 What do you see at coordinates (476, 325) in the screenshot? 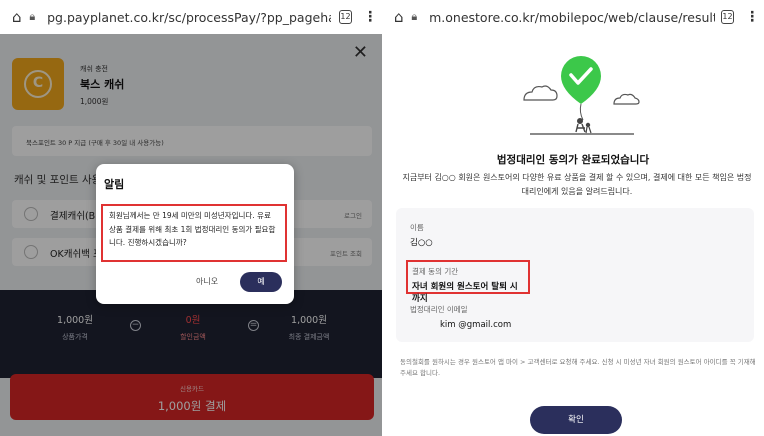
I see `email-value: kim @gmail.com` at bounding box center [476, 325].